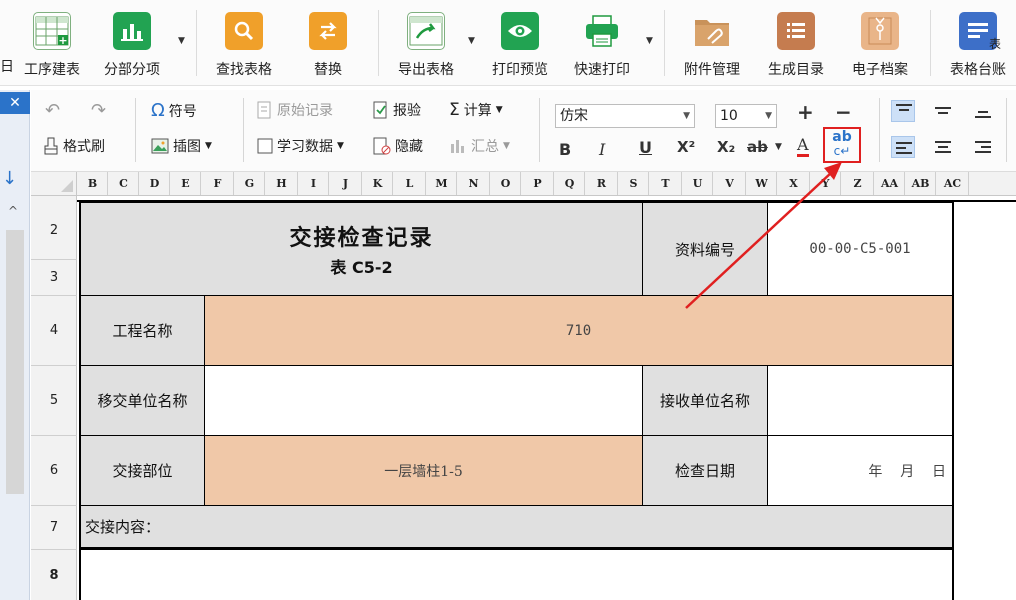  What do you see at coordinates (378, 183) in the screenshot?
I see `column-header: K` at bounding box center [378, 183].